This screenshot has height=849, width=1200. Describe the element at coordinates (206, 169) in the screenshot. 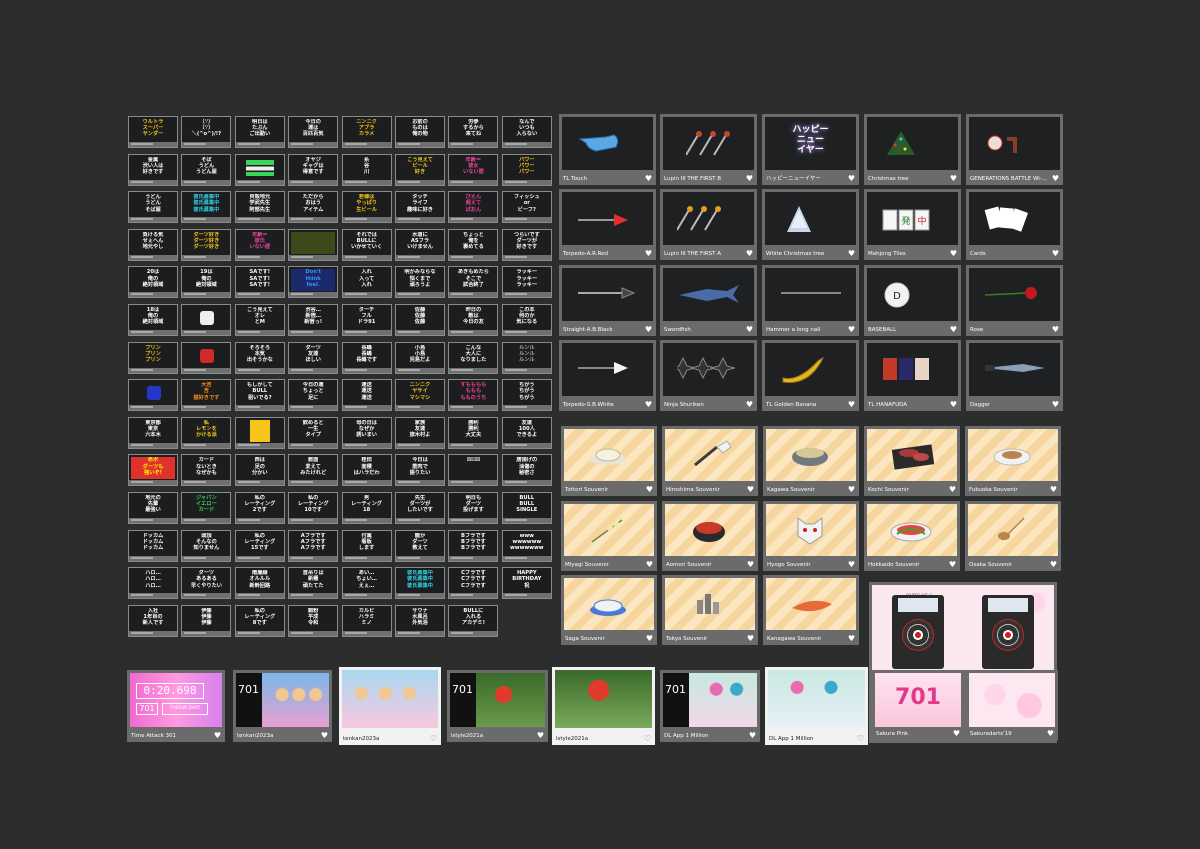

I see `message-stamp: そば うどん うどん屋` at that location.